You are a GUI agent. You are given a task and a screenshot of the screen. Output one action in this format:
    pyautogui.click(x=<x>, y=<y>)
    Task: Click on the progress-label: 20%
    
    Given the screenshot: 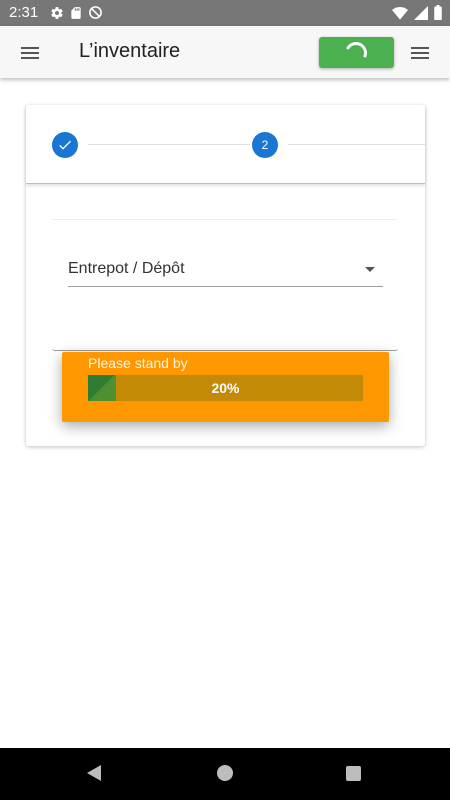 What is the action you would take?
    pyautogui.click(x=225, y=388)
    